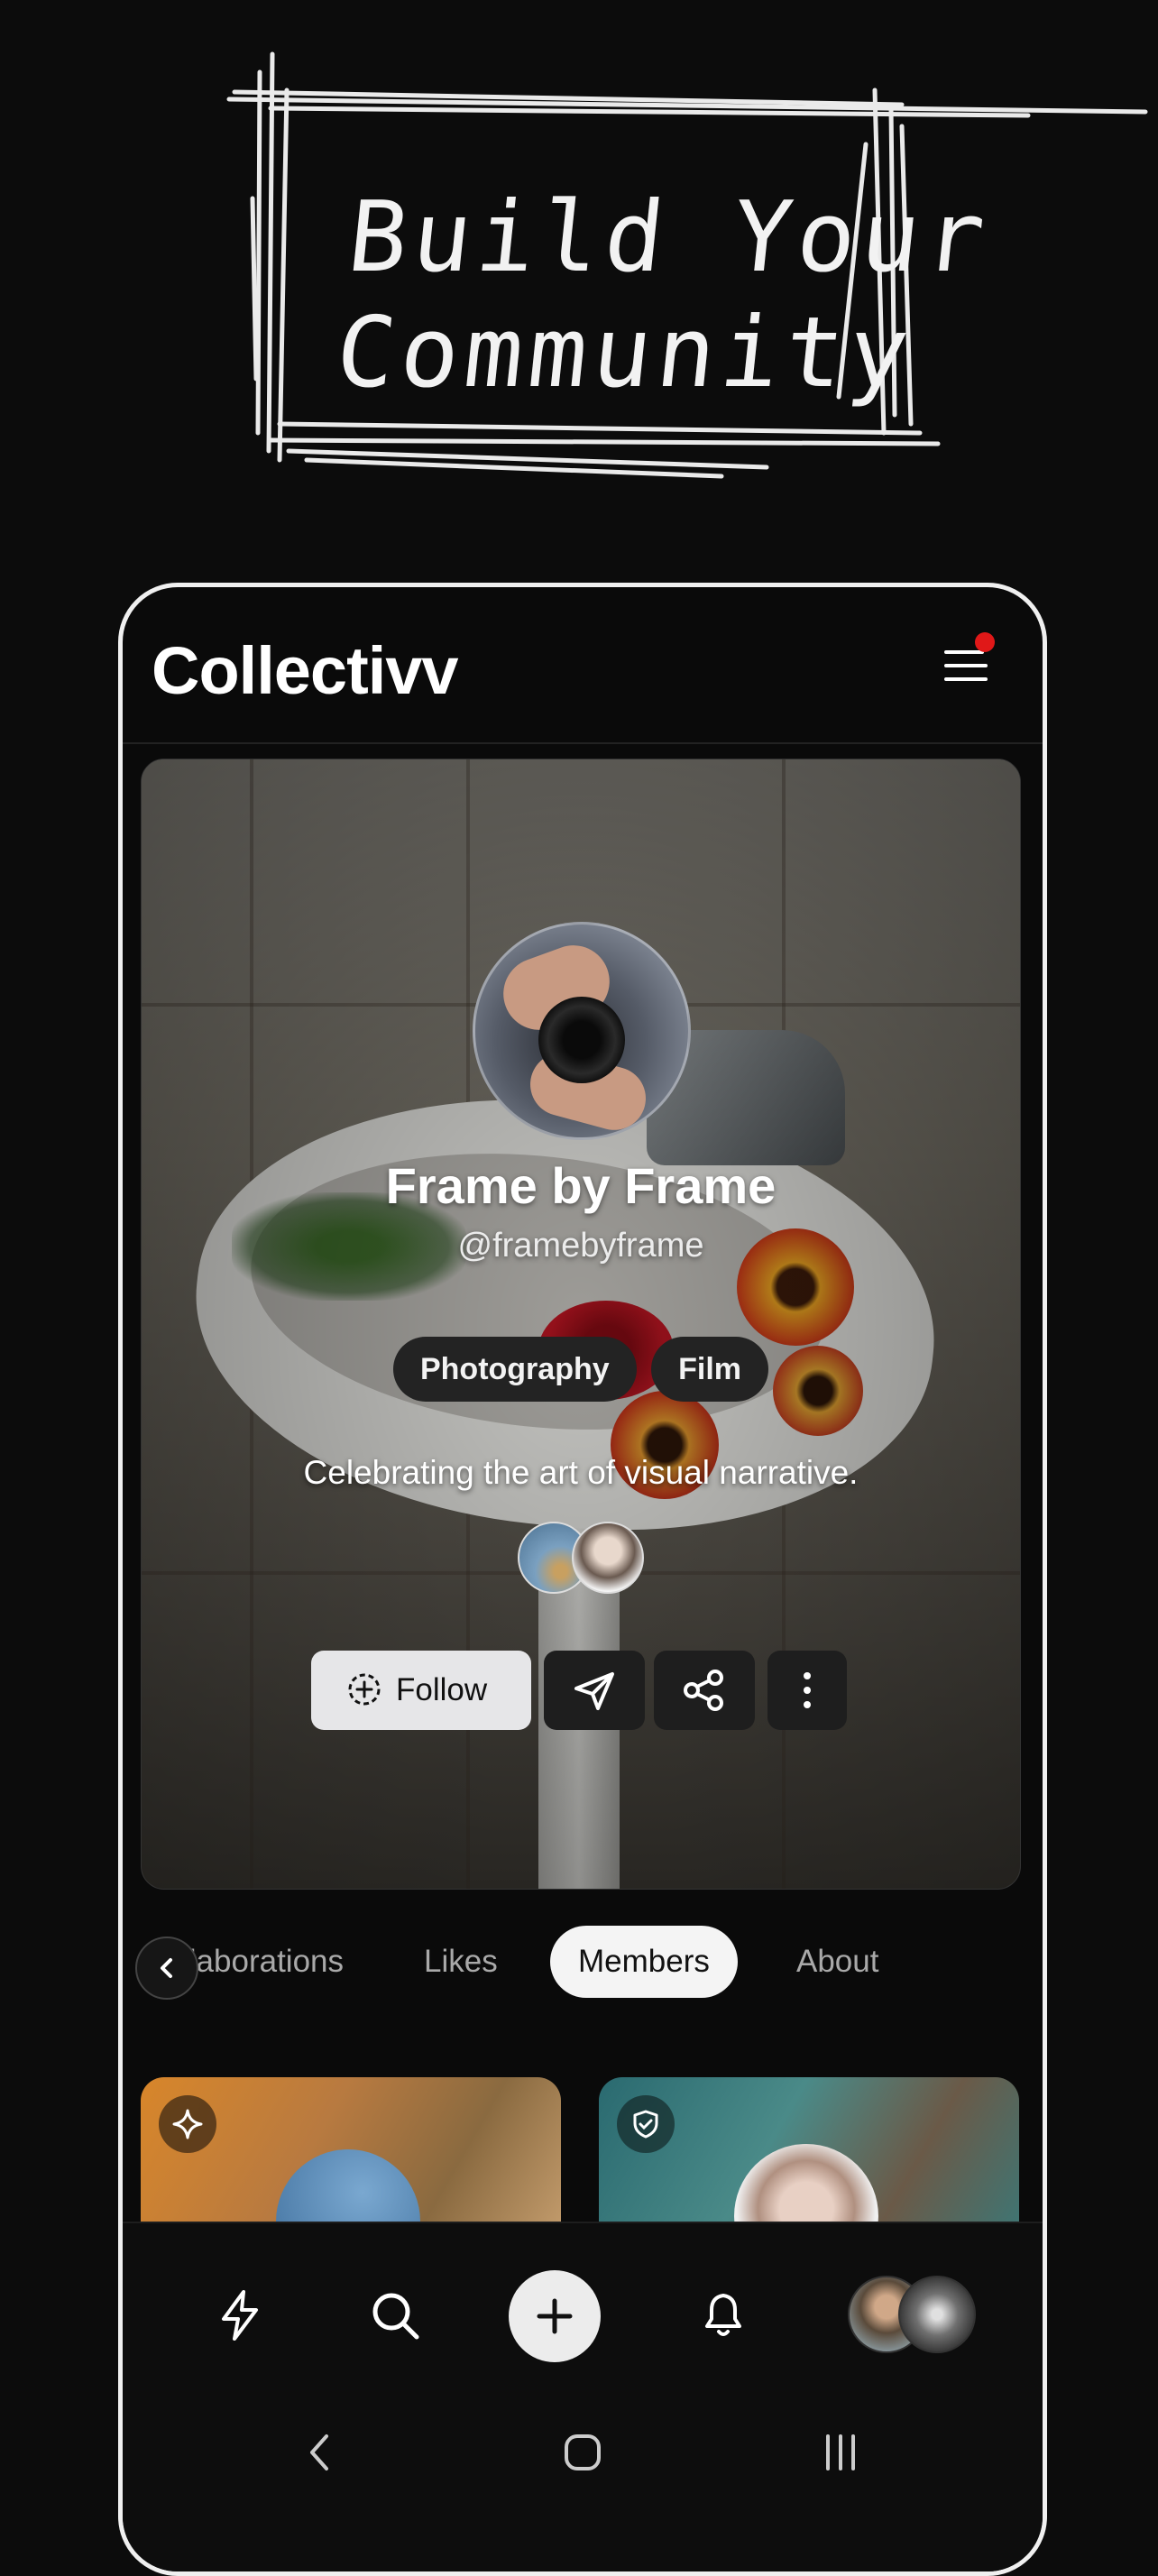  I want to click on profile-handle: @framebyframe, so click(580, 1246).